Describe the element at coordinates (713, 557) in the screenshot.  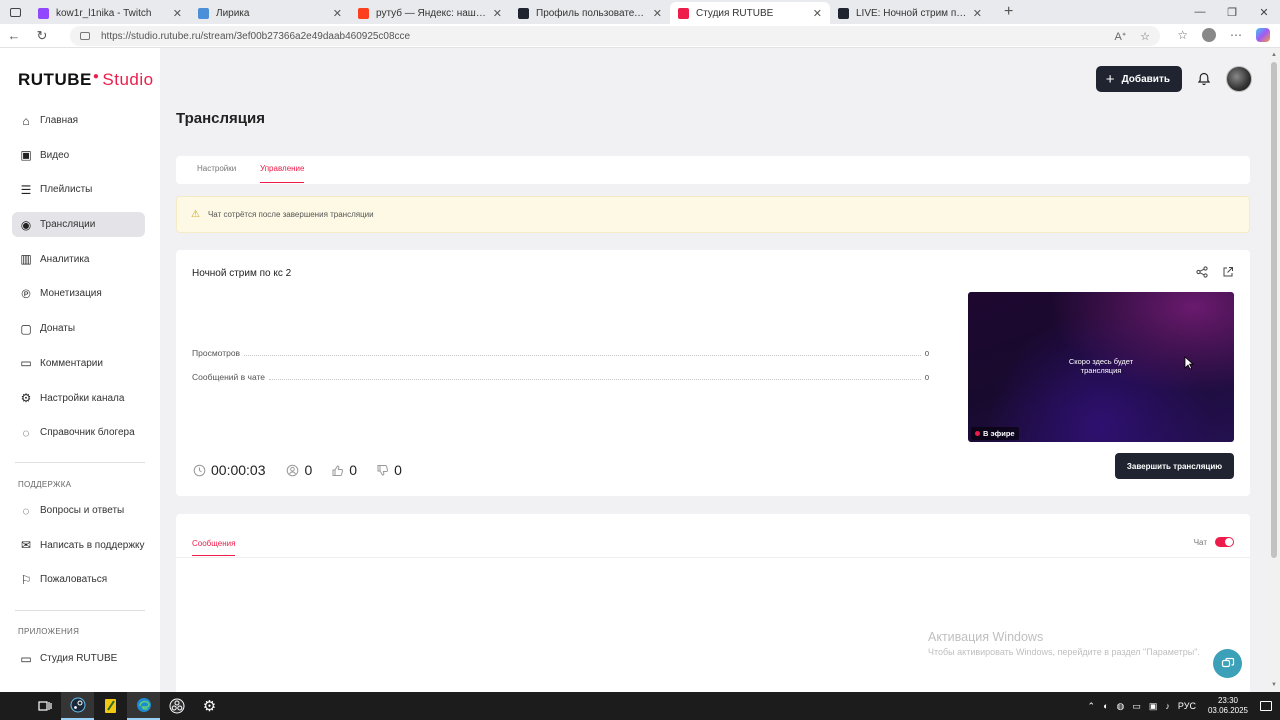
I see `messages-divider` at that location.